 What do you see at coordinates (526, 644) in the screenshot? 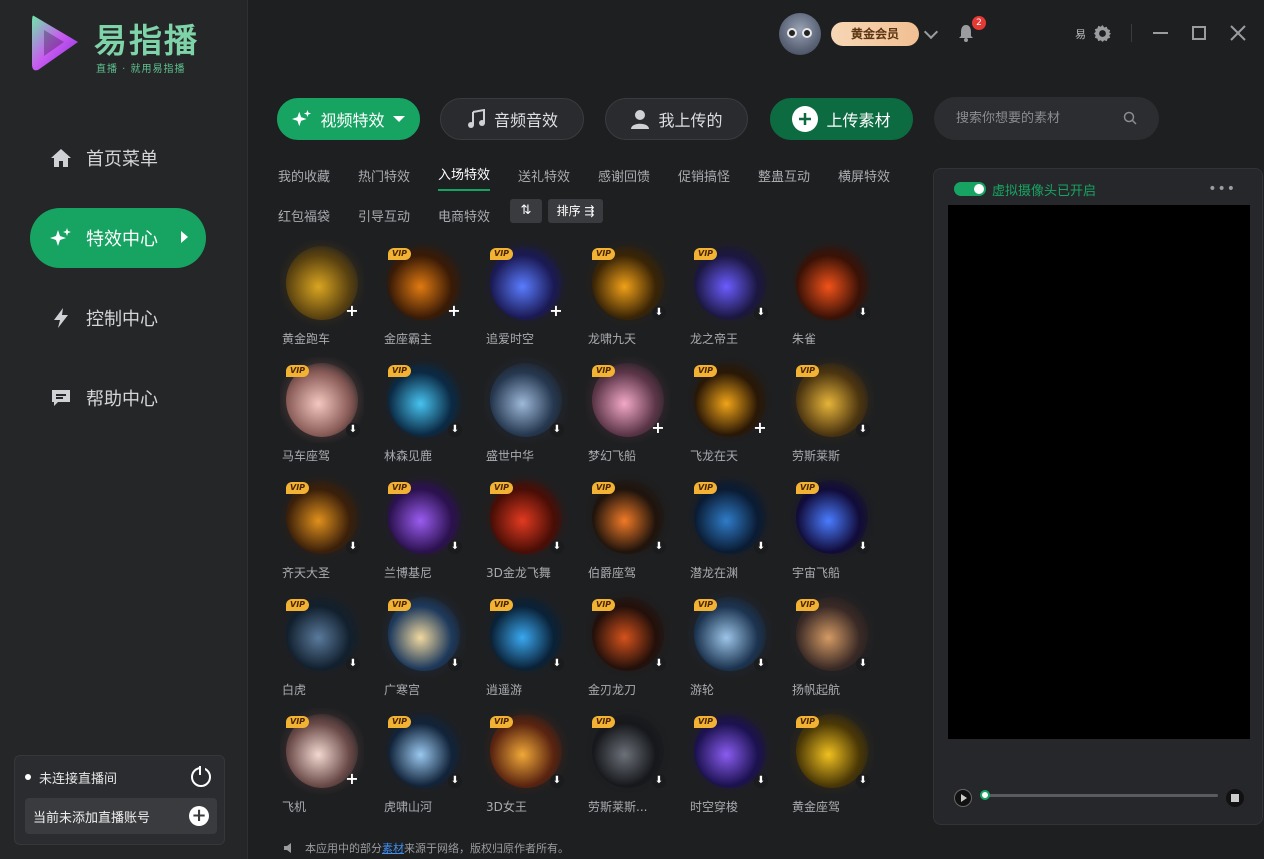
I see `effect-tile: VIP ⬇ 逍遥游` at bounding box center [526, 644].